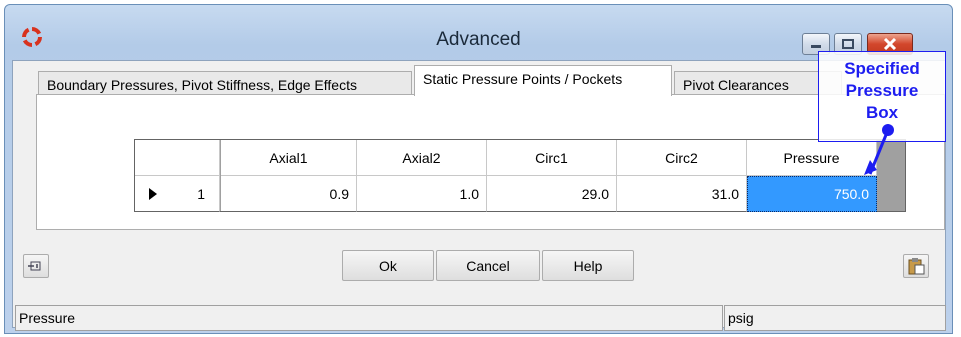 The width and height of the screenshot is (961, 337). Describe the element at coordinates (422, 158) in the screenshot. I see `column-header-axial2: Axial2` at that location.